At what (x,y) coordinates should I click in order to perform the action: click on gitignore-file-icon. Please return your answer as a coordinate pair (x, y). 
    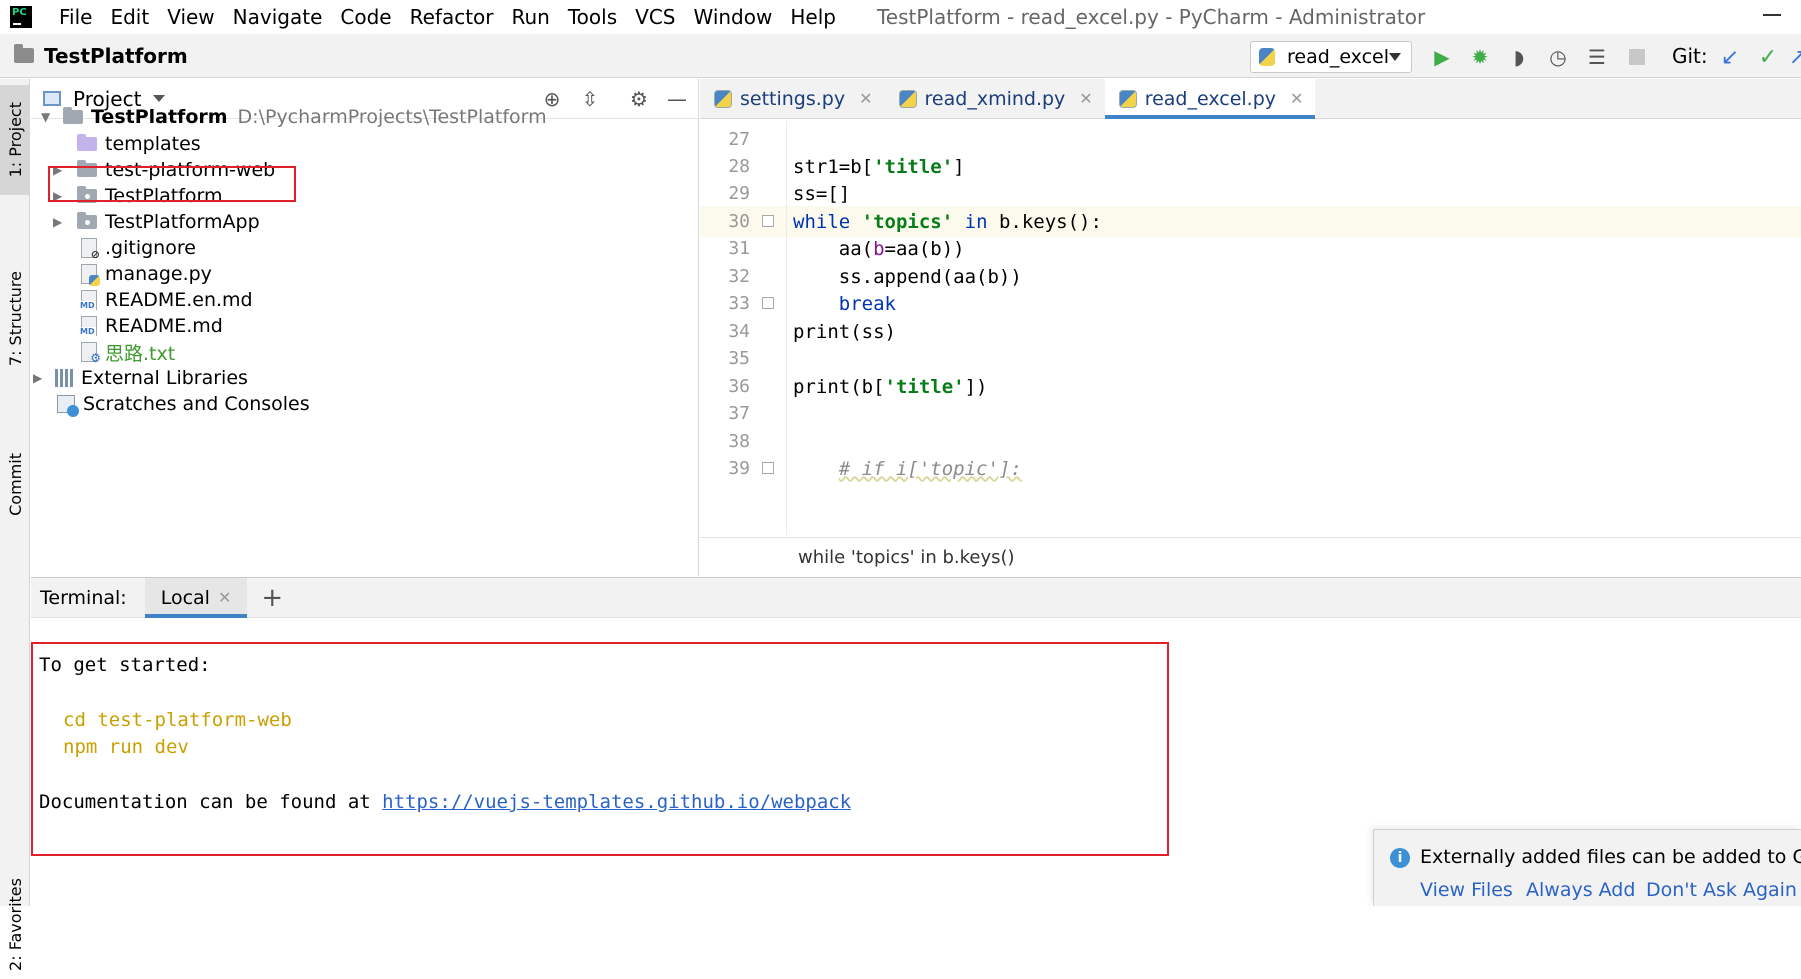
    Looking at the image, I should click on (90, 249).